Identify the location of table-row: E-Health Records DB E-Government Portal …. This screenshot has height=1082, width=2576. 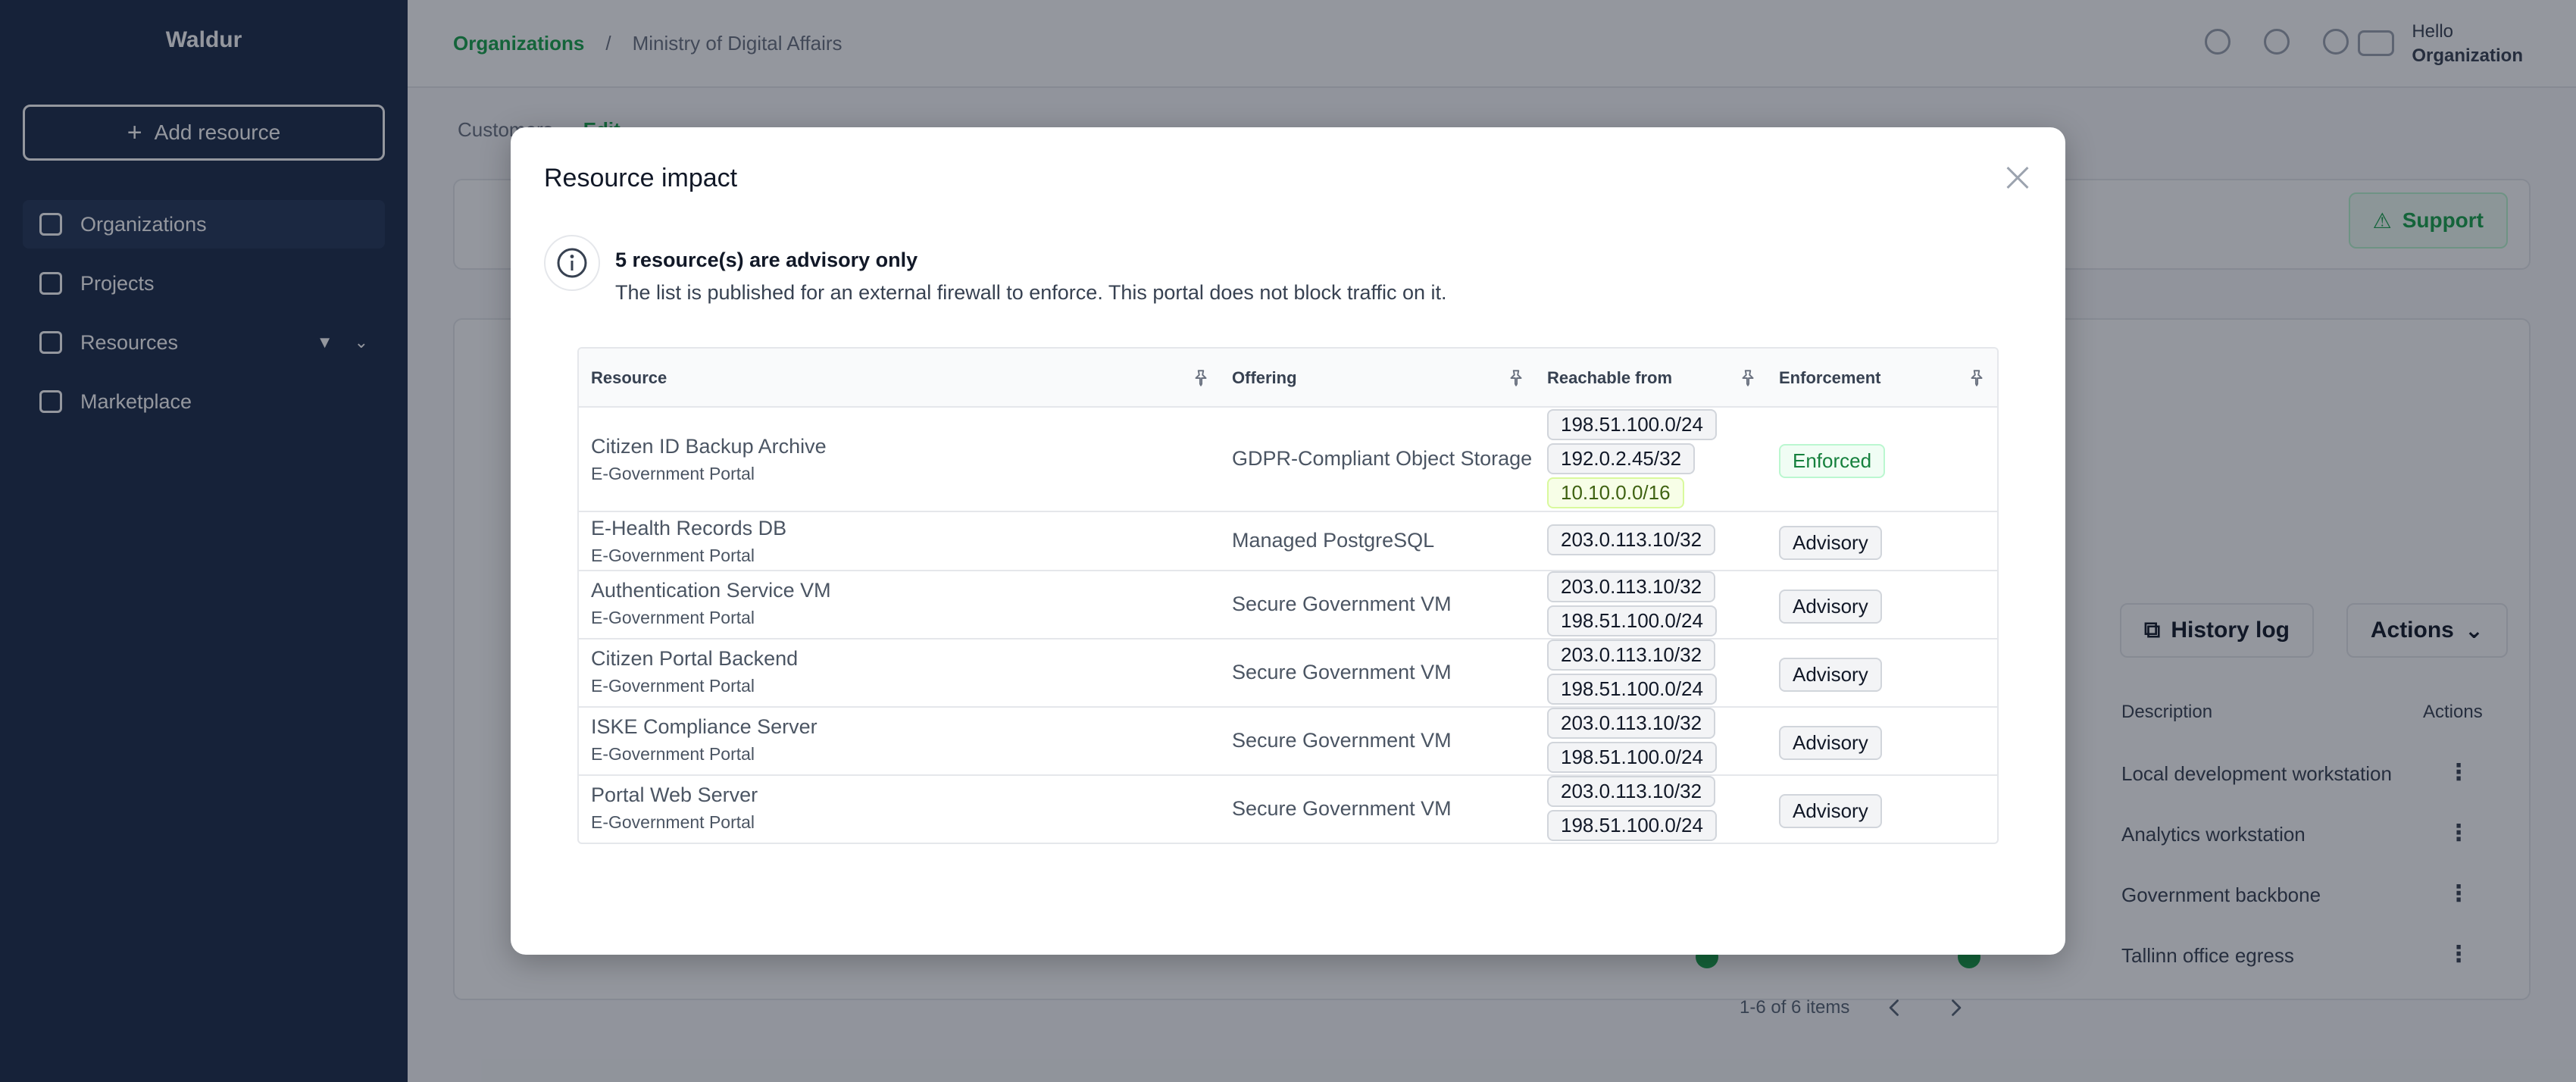
(1288, 541).